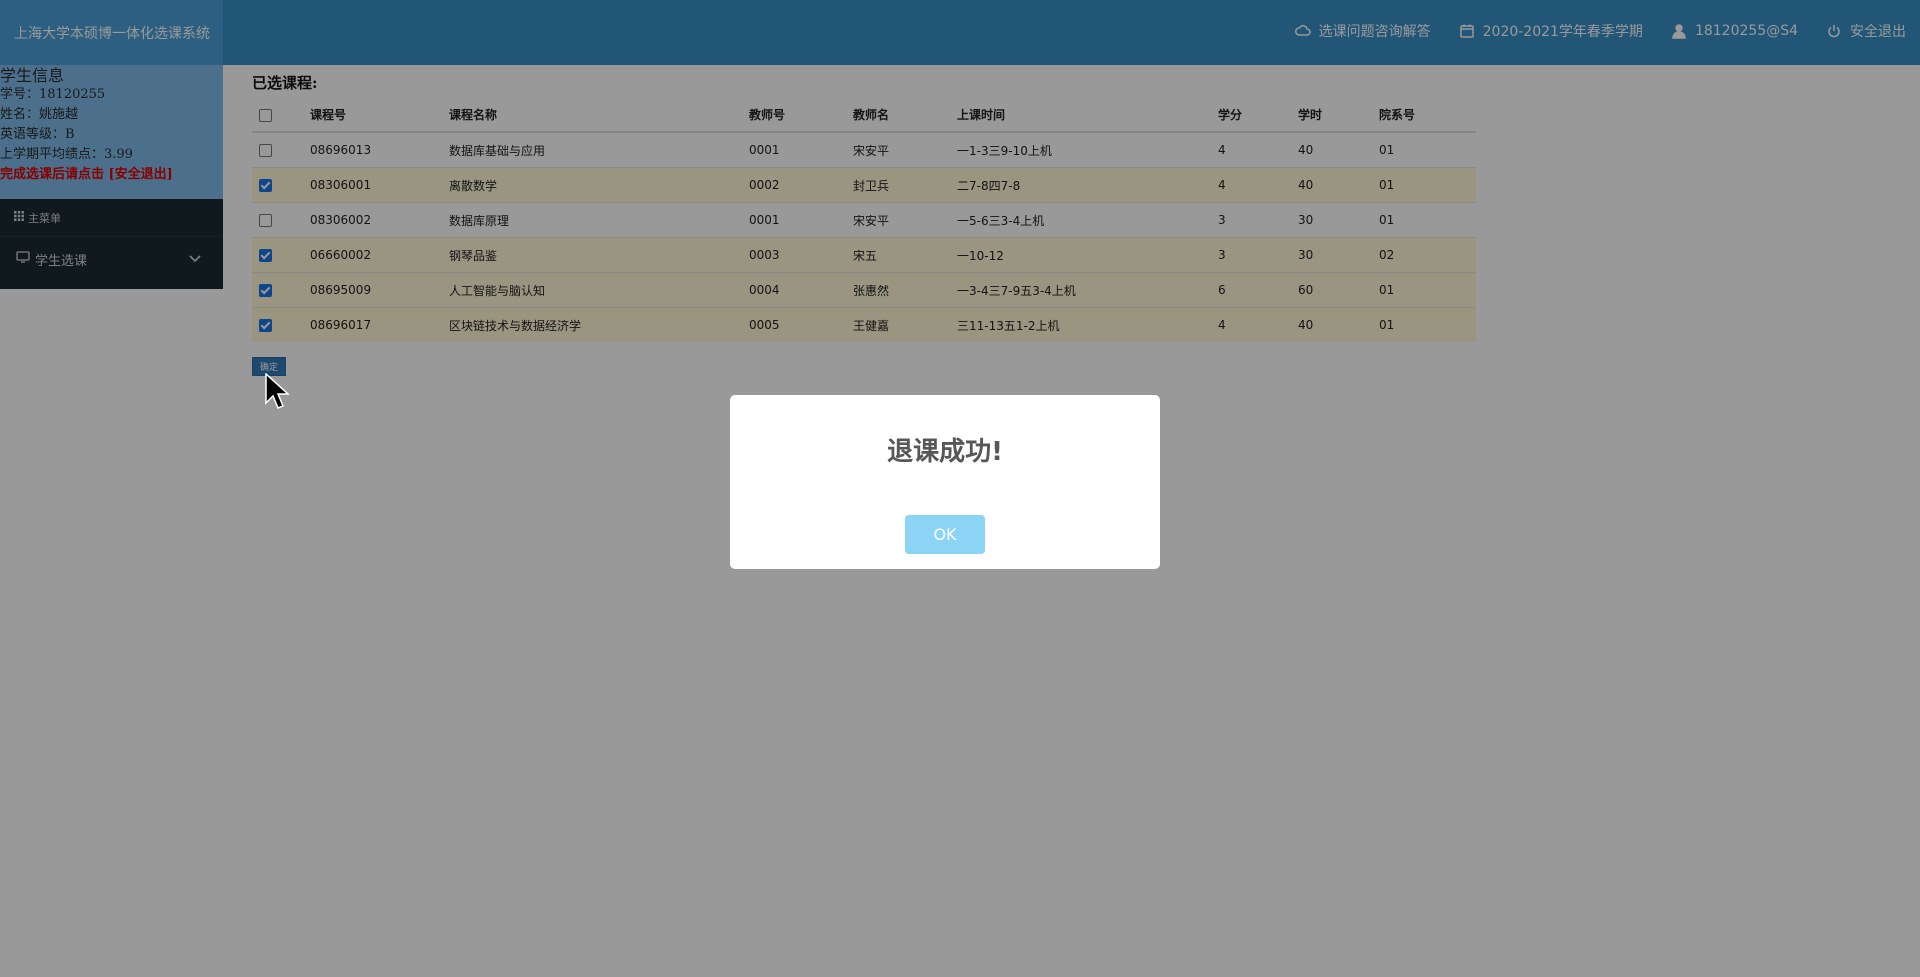 This screenshot has height=977, width=1920. I want to click on success-dialog: 退课成功! OK, so click(945, 482).